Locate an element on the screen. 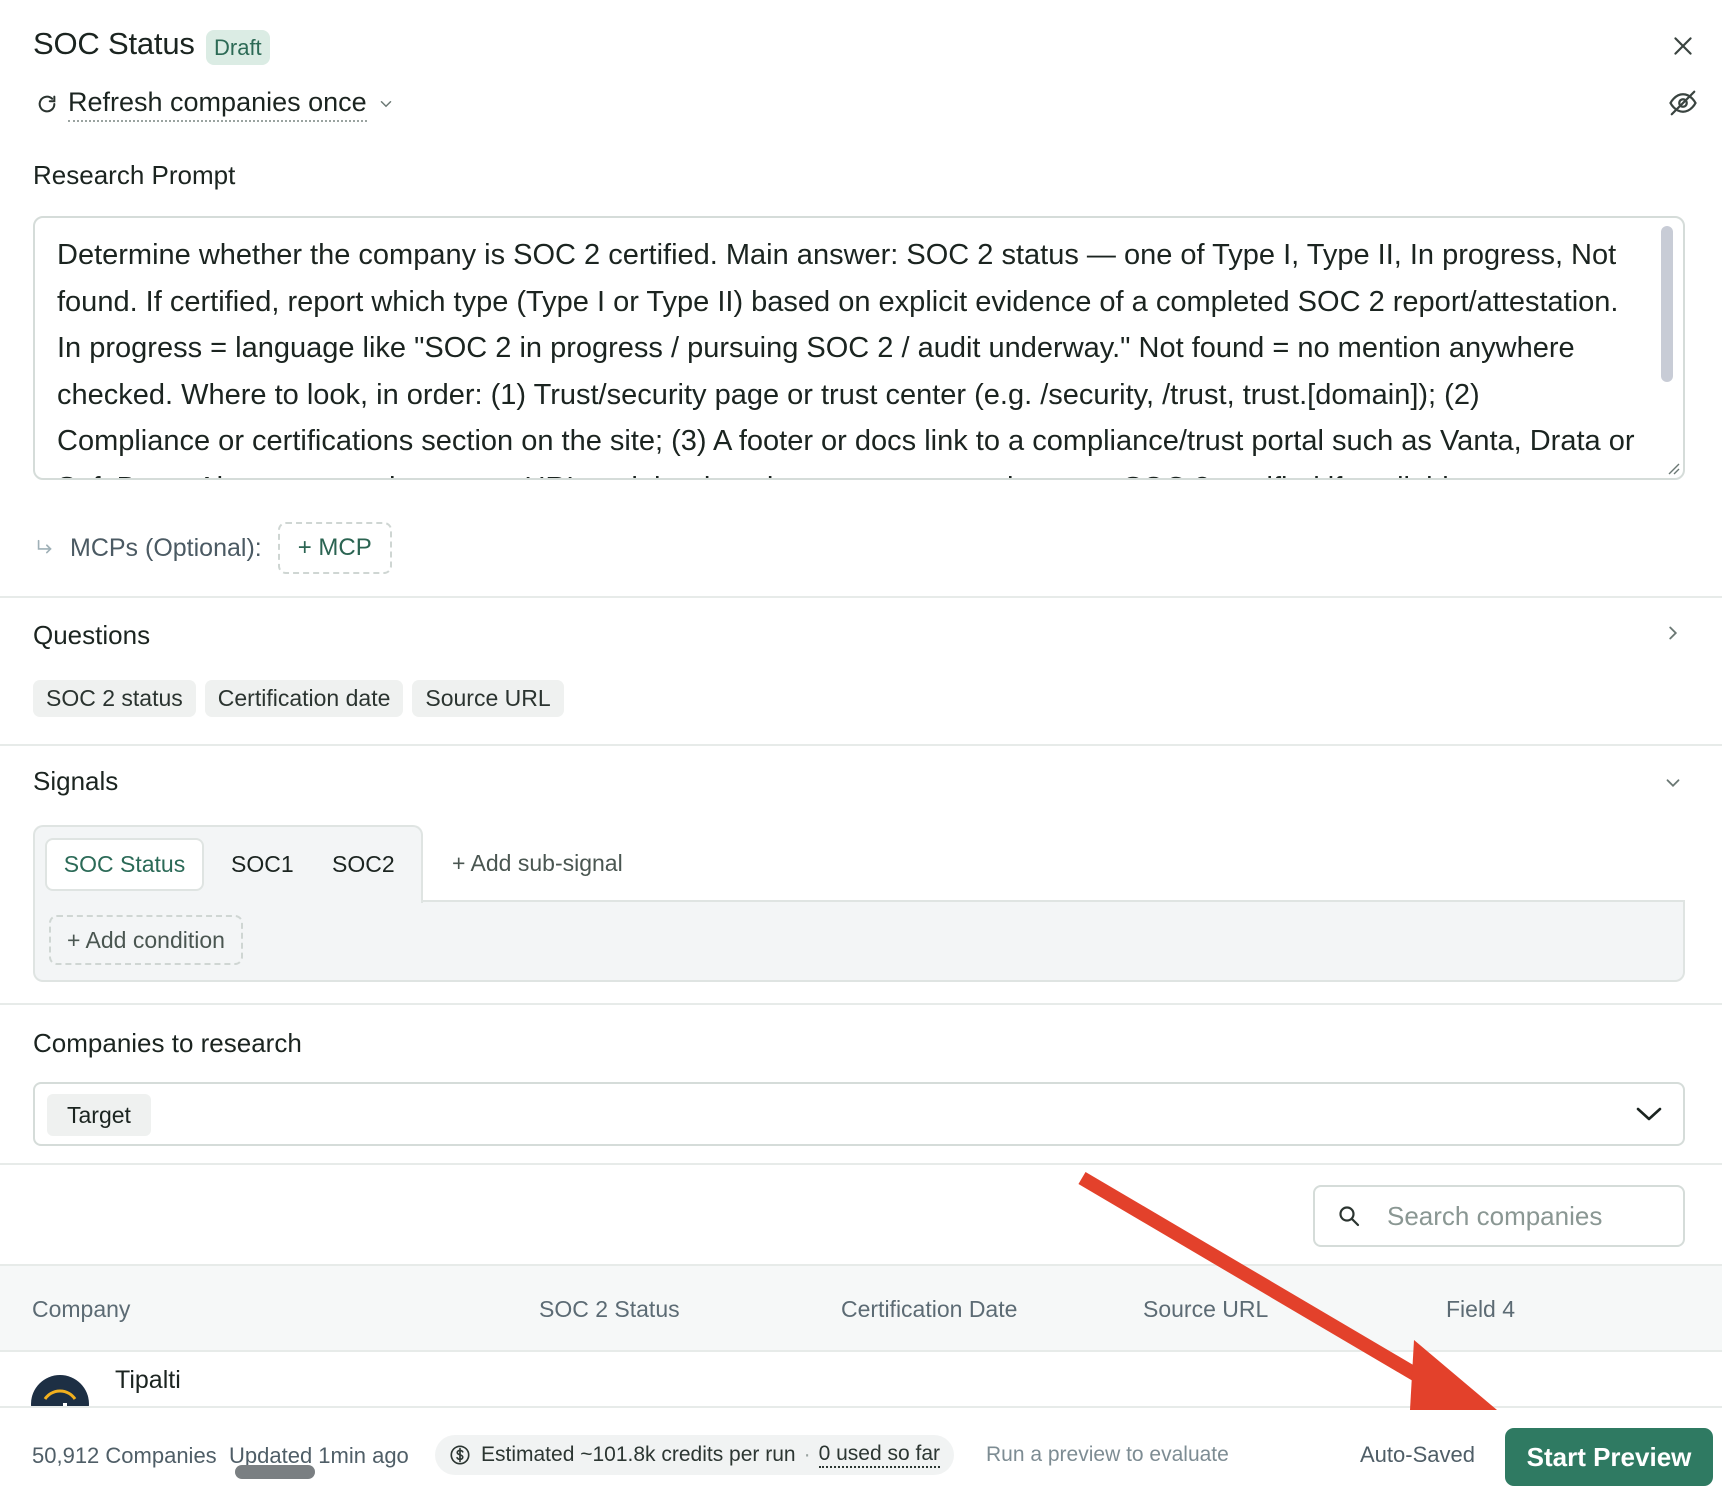  questions-label: Questions is located at coordinates (92, 635).